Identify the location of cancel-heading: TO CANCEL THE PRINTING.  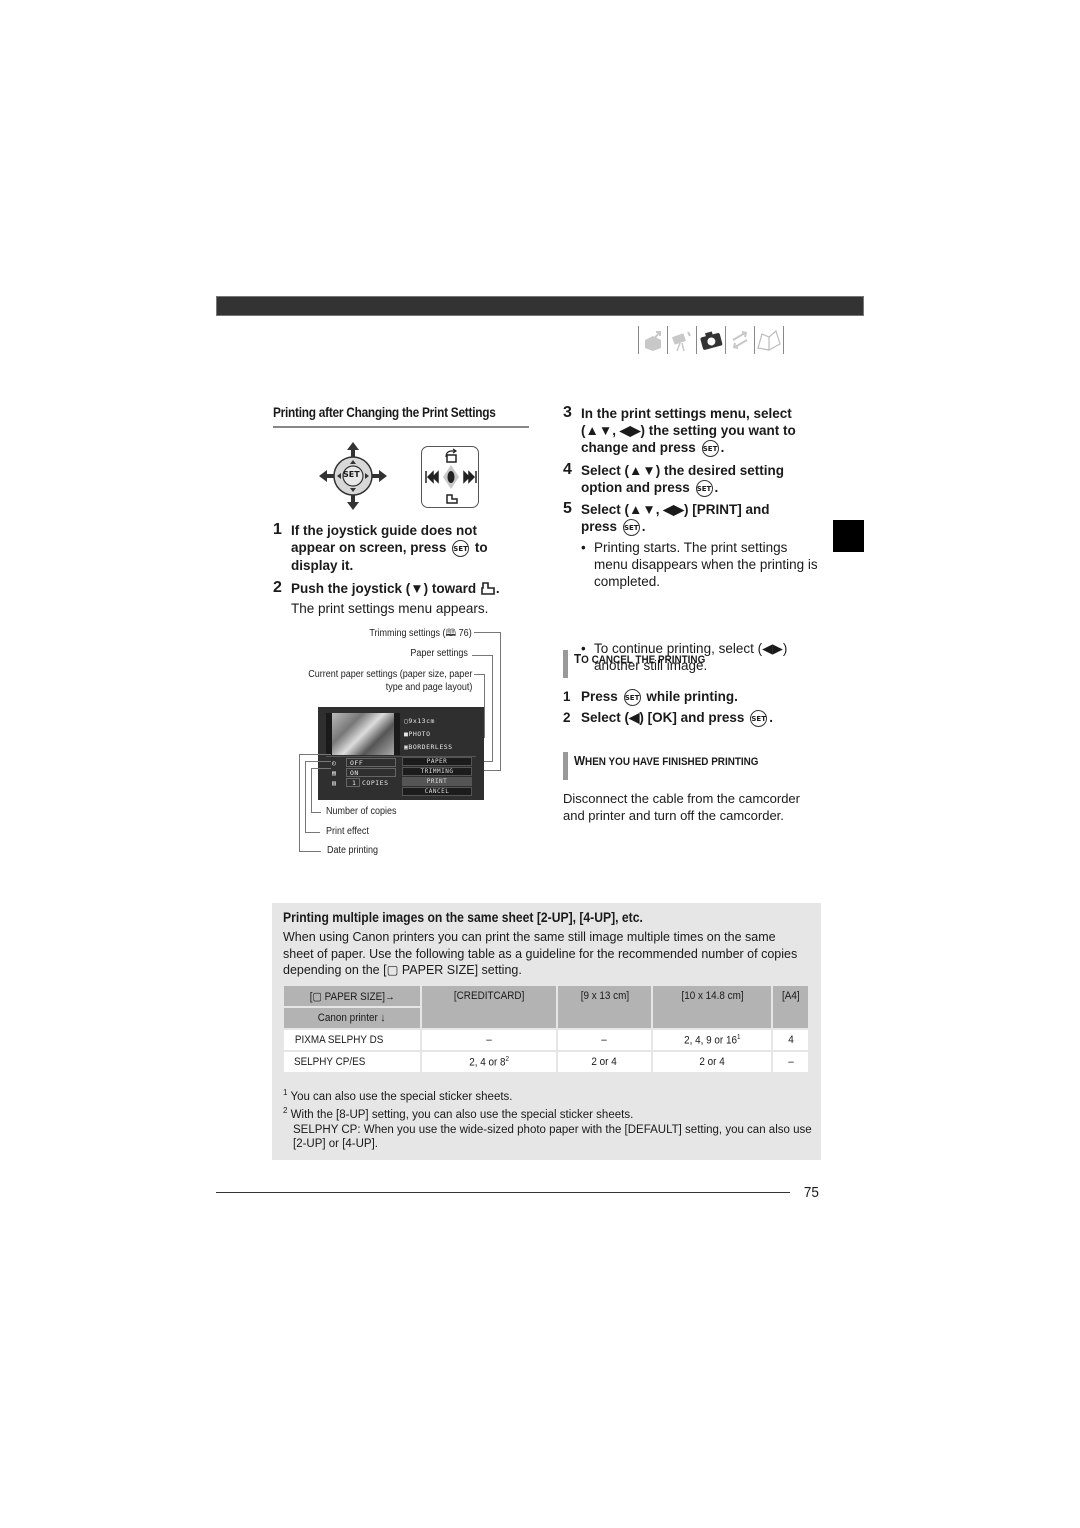
(640, 658).